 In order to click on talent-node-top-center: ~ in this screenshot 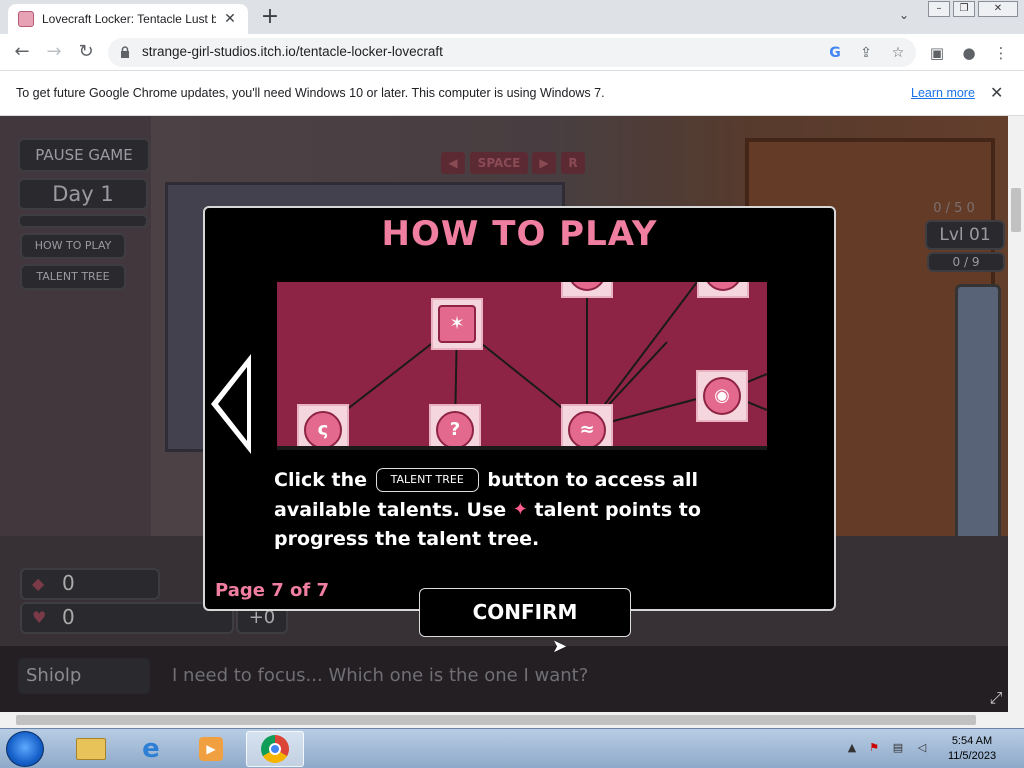, I will do `click(587, 290)`.